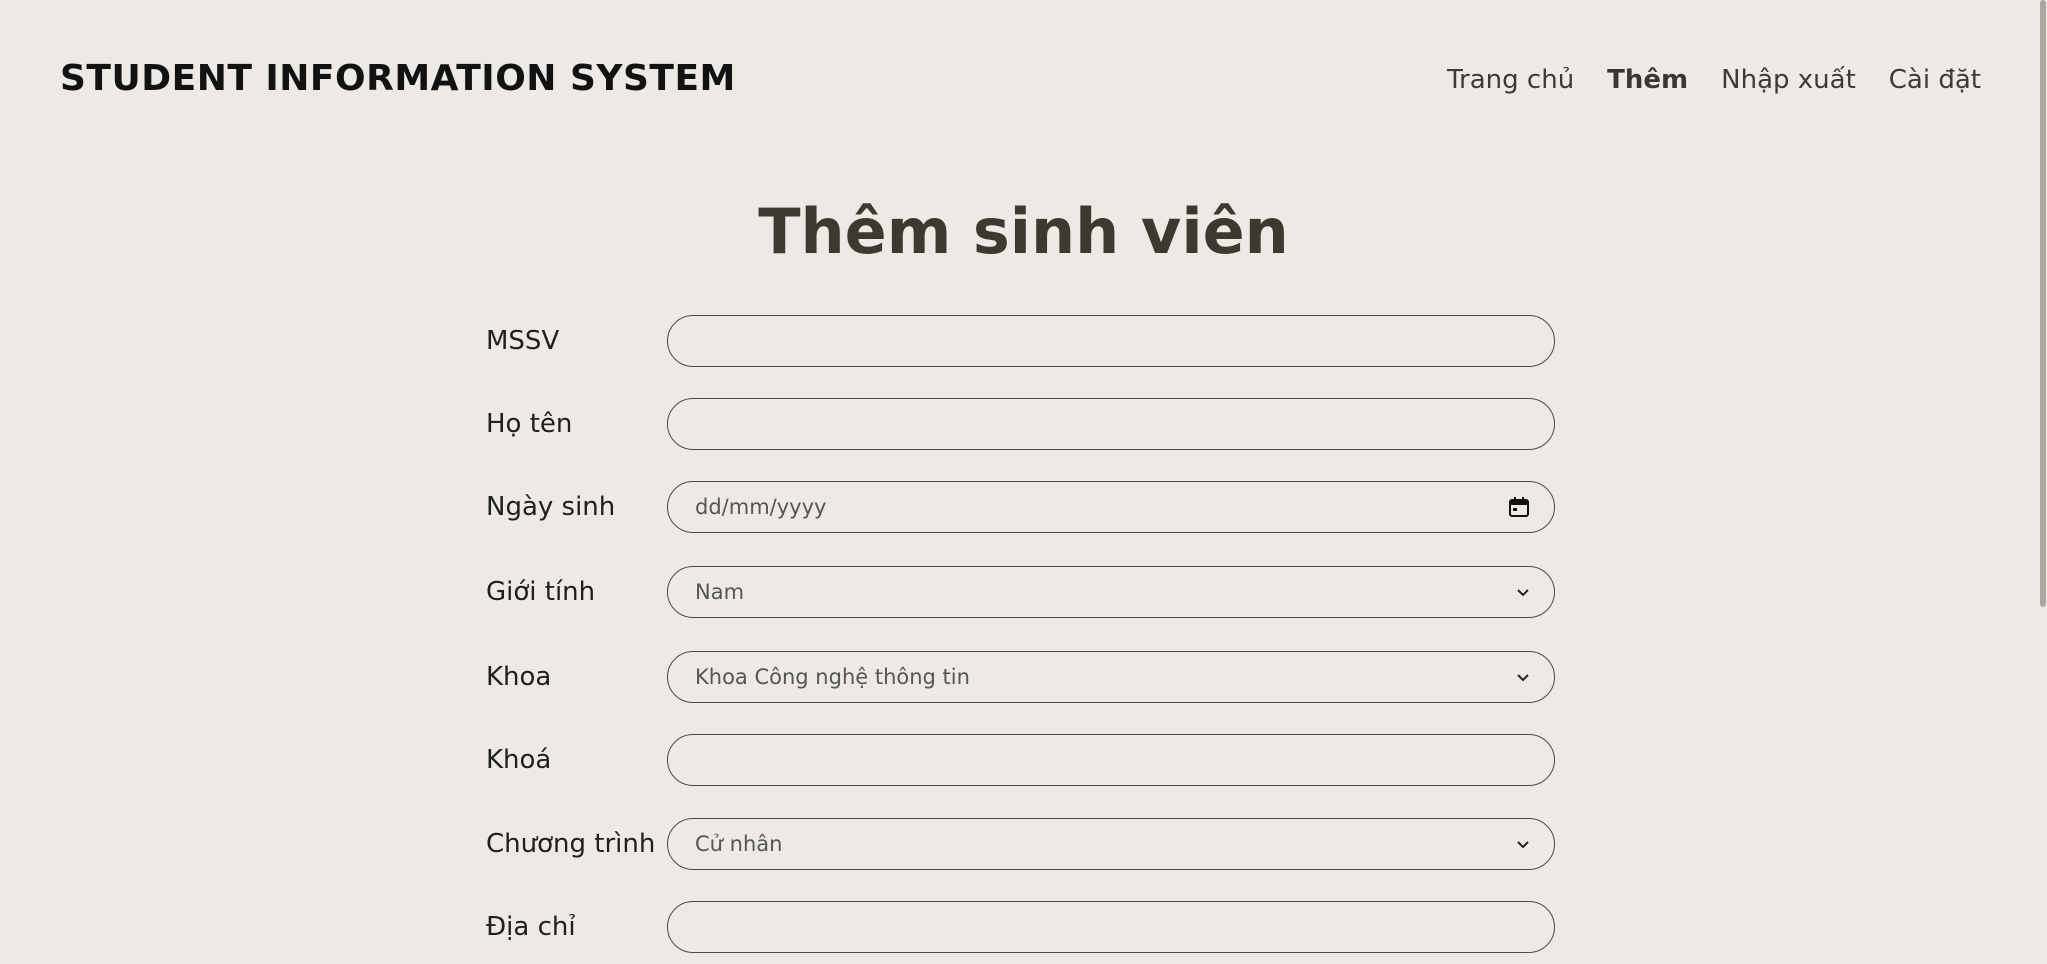  Describe the element at coordinates (1519, 507) in the screenshot. I see `calendar-icon` at that location.